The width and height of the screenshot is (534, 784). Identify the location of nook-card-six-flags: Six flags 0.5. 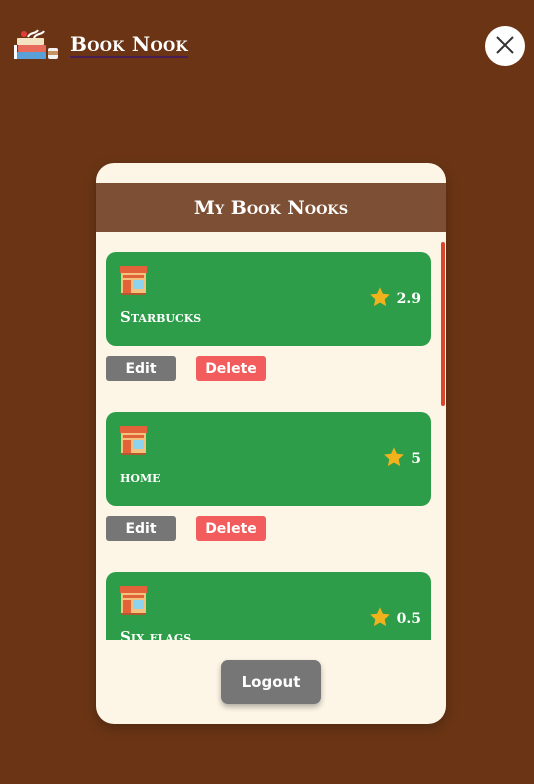
(268, 606).